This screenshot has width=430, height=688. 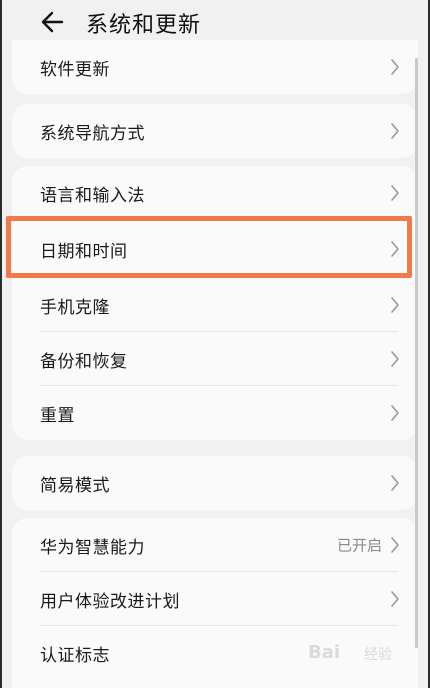 I want to click on row-language-input: 语言和输入法, so click(x=215, y=193).